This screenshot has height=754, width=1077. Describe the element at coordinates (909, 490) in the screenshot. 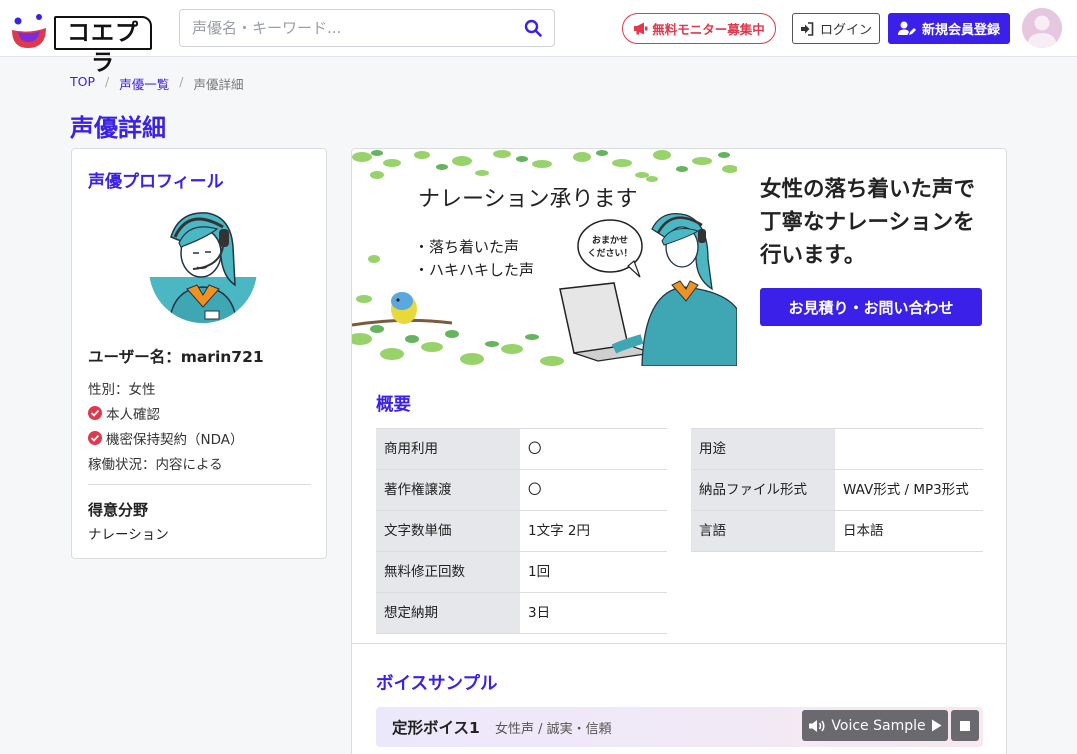

I see `table-value: WAV形式 / MP3形式` at that location.